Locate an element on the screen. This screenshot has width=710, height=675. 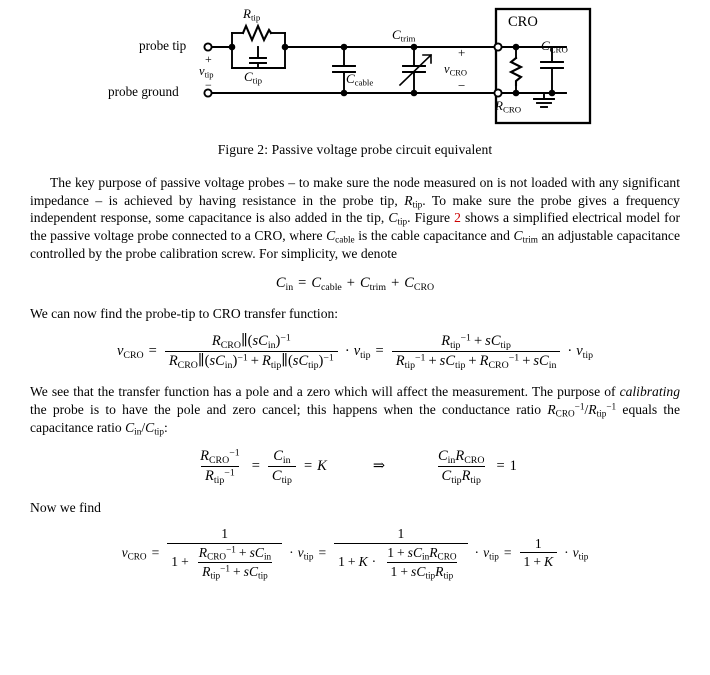
label-r-cro: RCRO is located at coordinates (508, 106).